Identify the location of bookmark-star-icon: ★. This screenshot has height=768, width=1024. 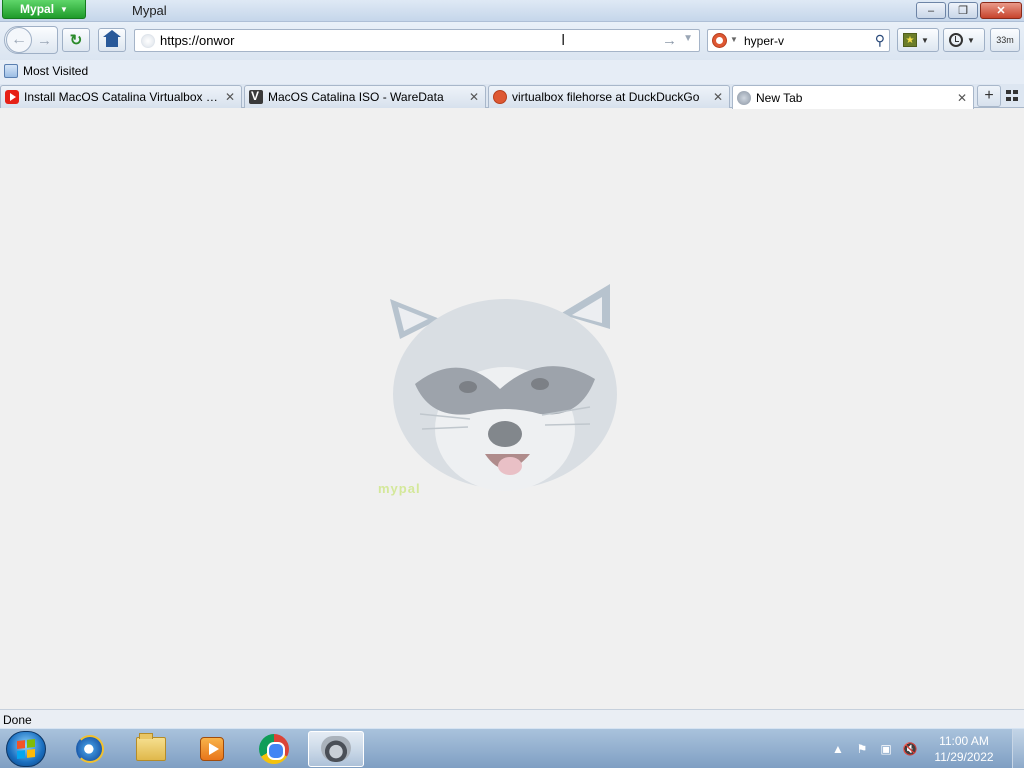
(910, 40).